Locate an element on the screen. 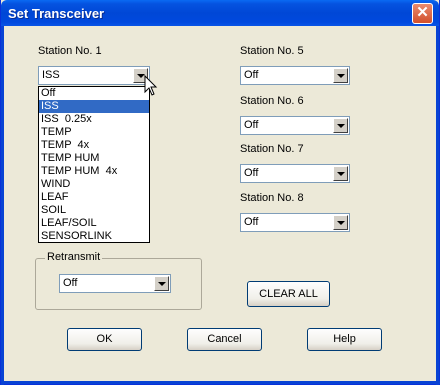 This screenshot has height=385, width=440. dropdown-option-temp-4x: TEMP 4x is located at coordinates (94, 145).